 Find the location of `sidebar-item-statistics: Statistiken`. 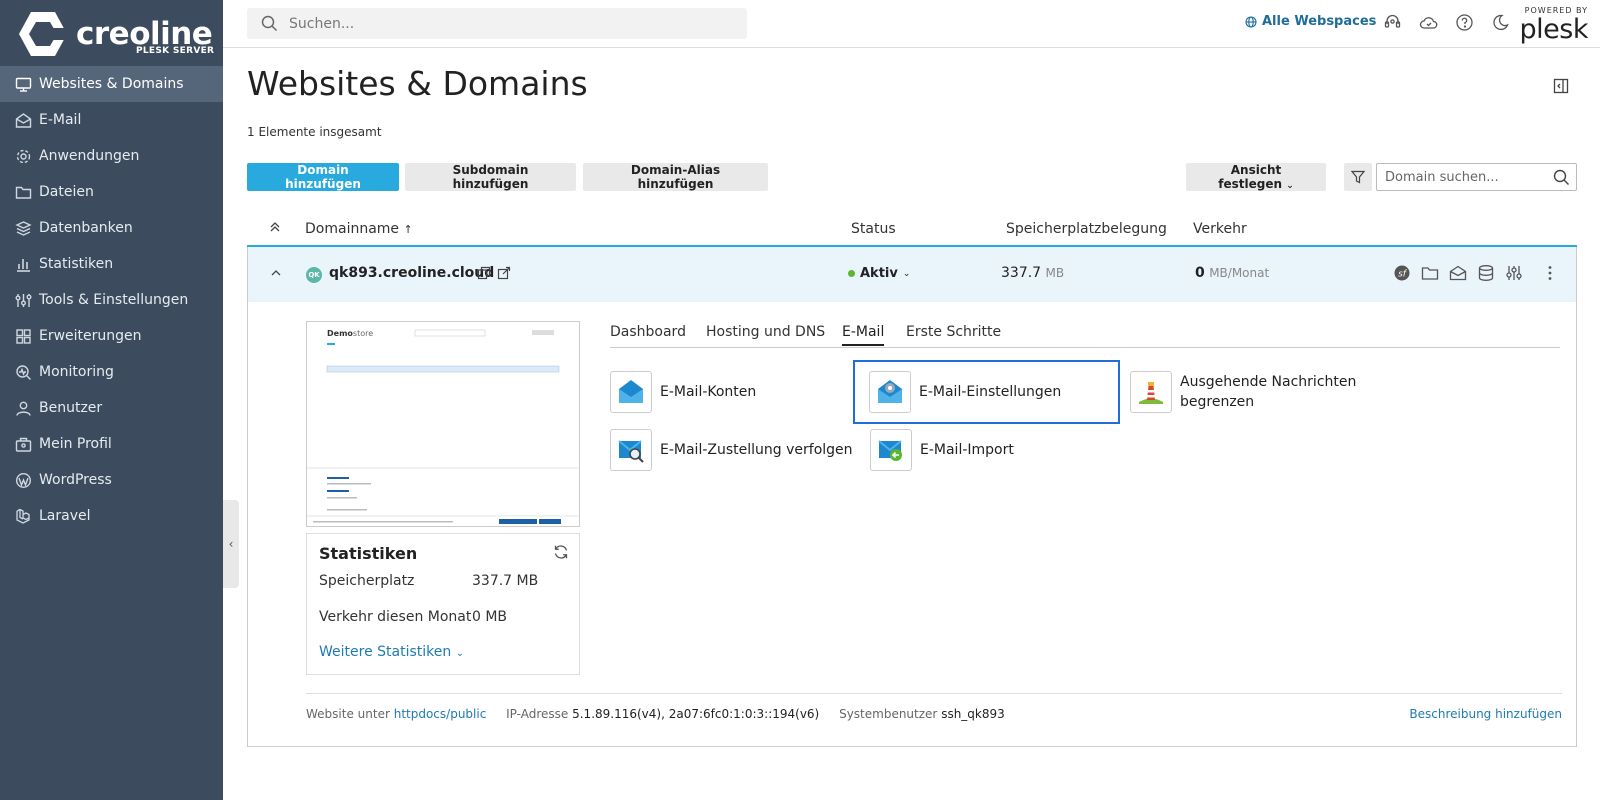

sidebar-item-statistics: Statistiken is located at coordinates (111, 264).